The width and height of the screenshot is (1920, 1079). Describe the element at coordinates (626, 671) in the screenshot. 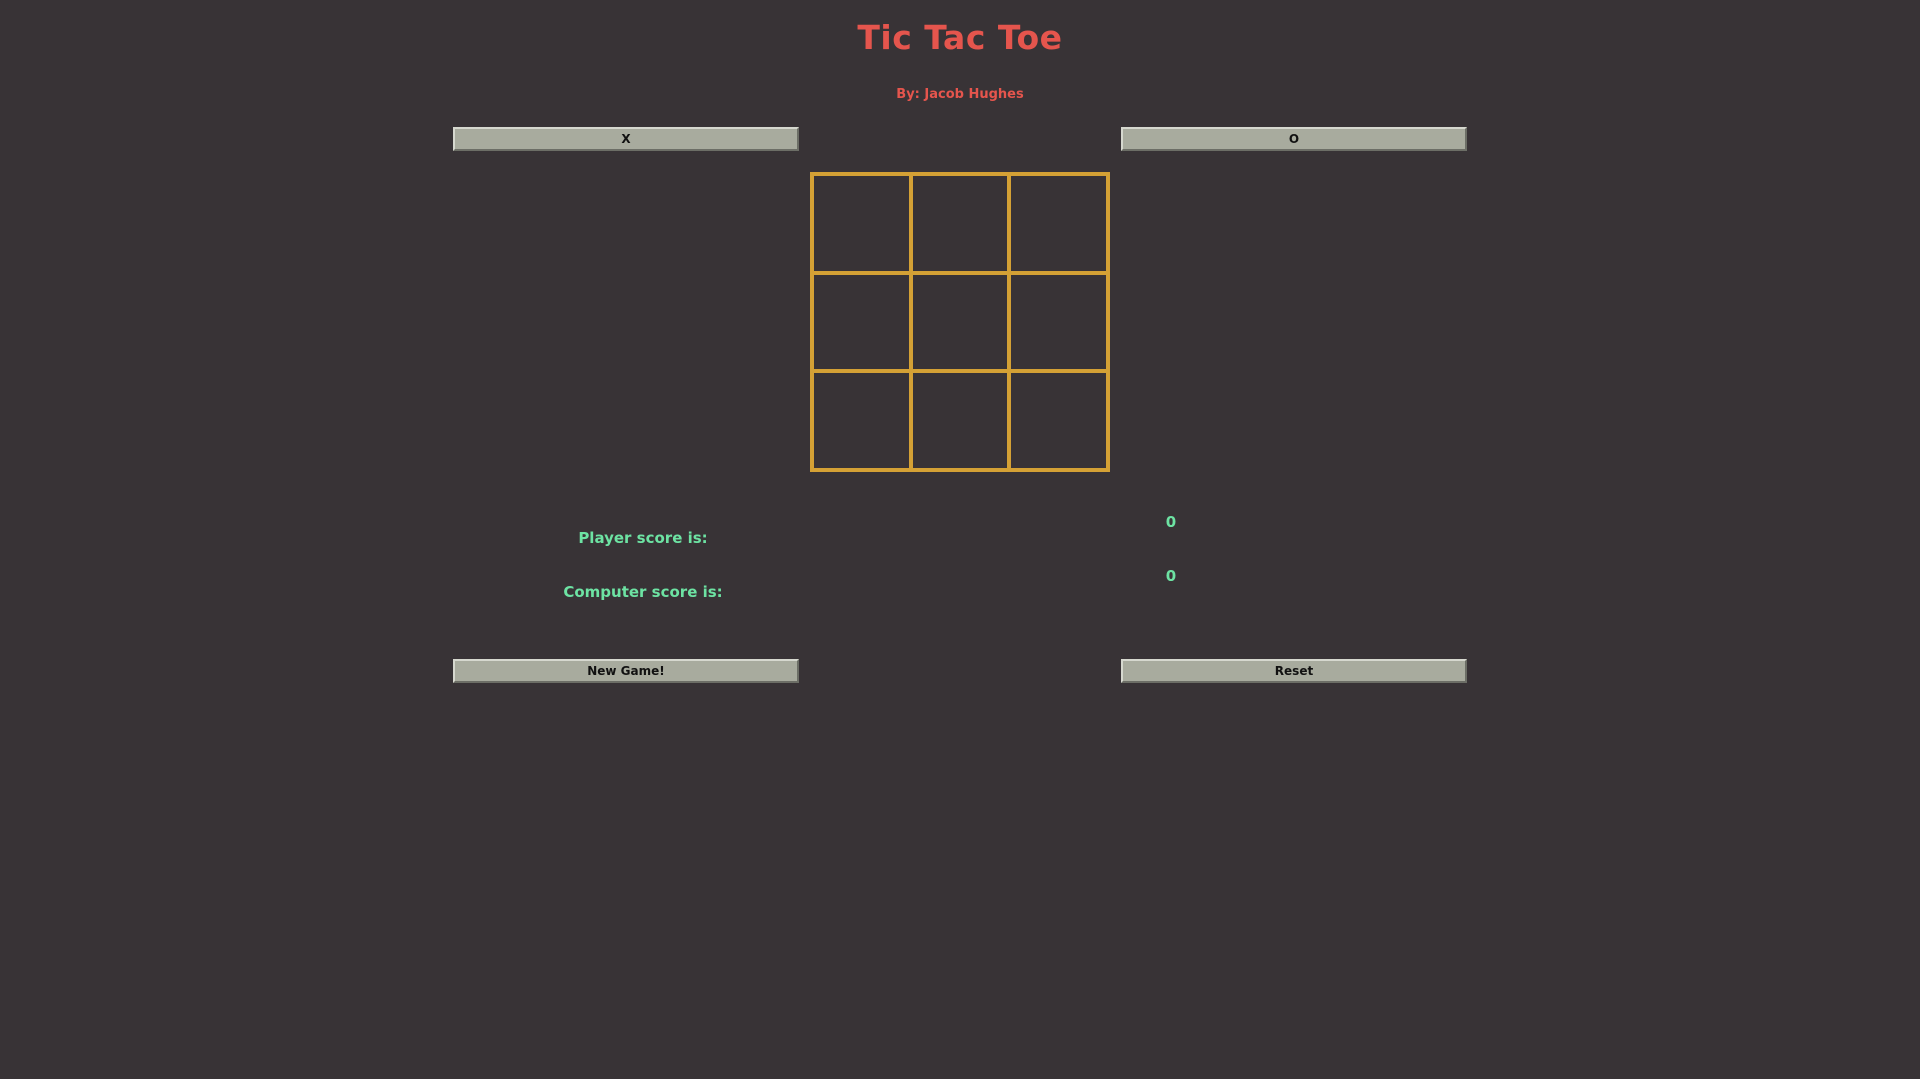

I see `new-game-button: New Game!` at that location.